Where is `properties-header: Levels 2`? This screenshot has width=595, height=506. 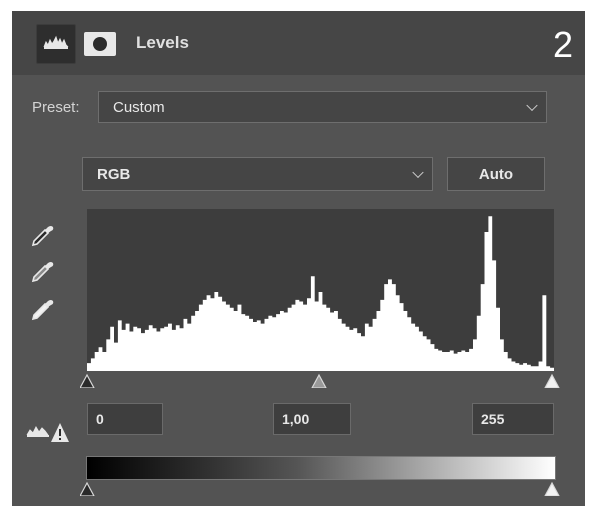 properties-header: Levels 2 is located at coordinates (298, 43).